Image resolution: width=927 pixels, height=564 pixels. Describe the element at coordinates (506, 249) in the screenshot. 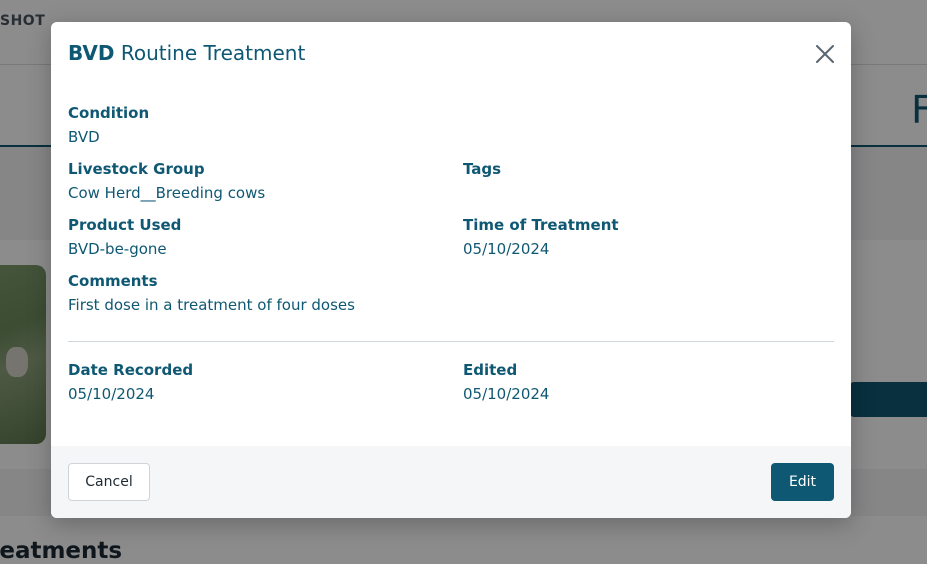

I see `time-of-treatment-value: 05/10/2024` at that location.